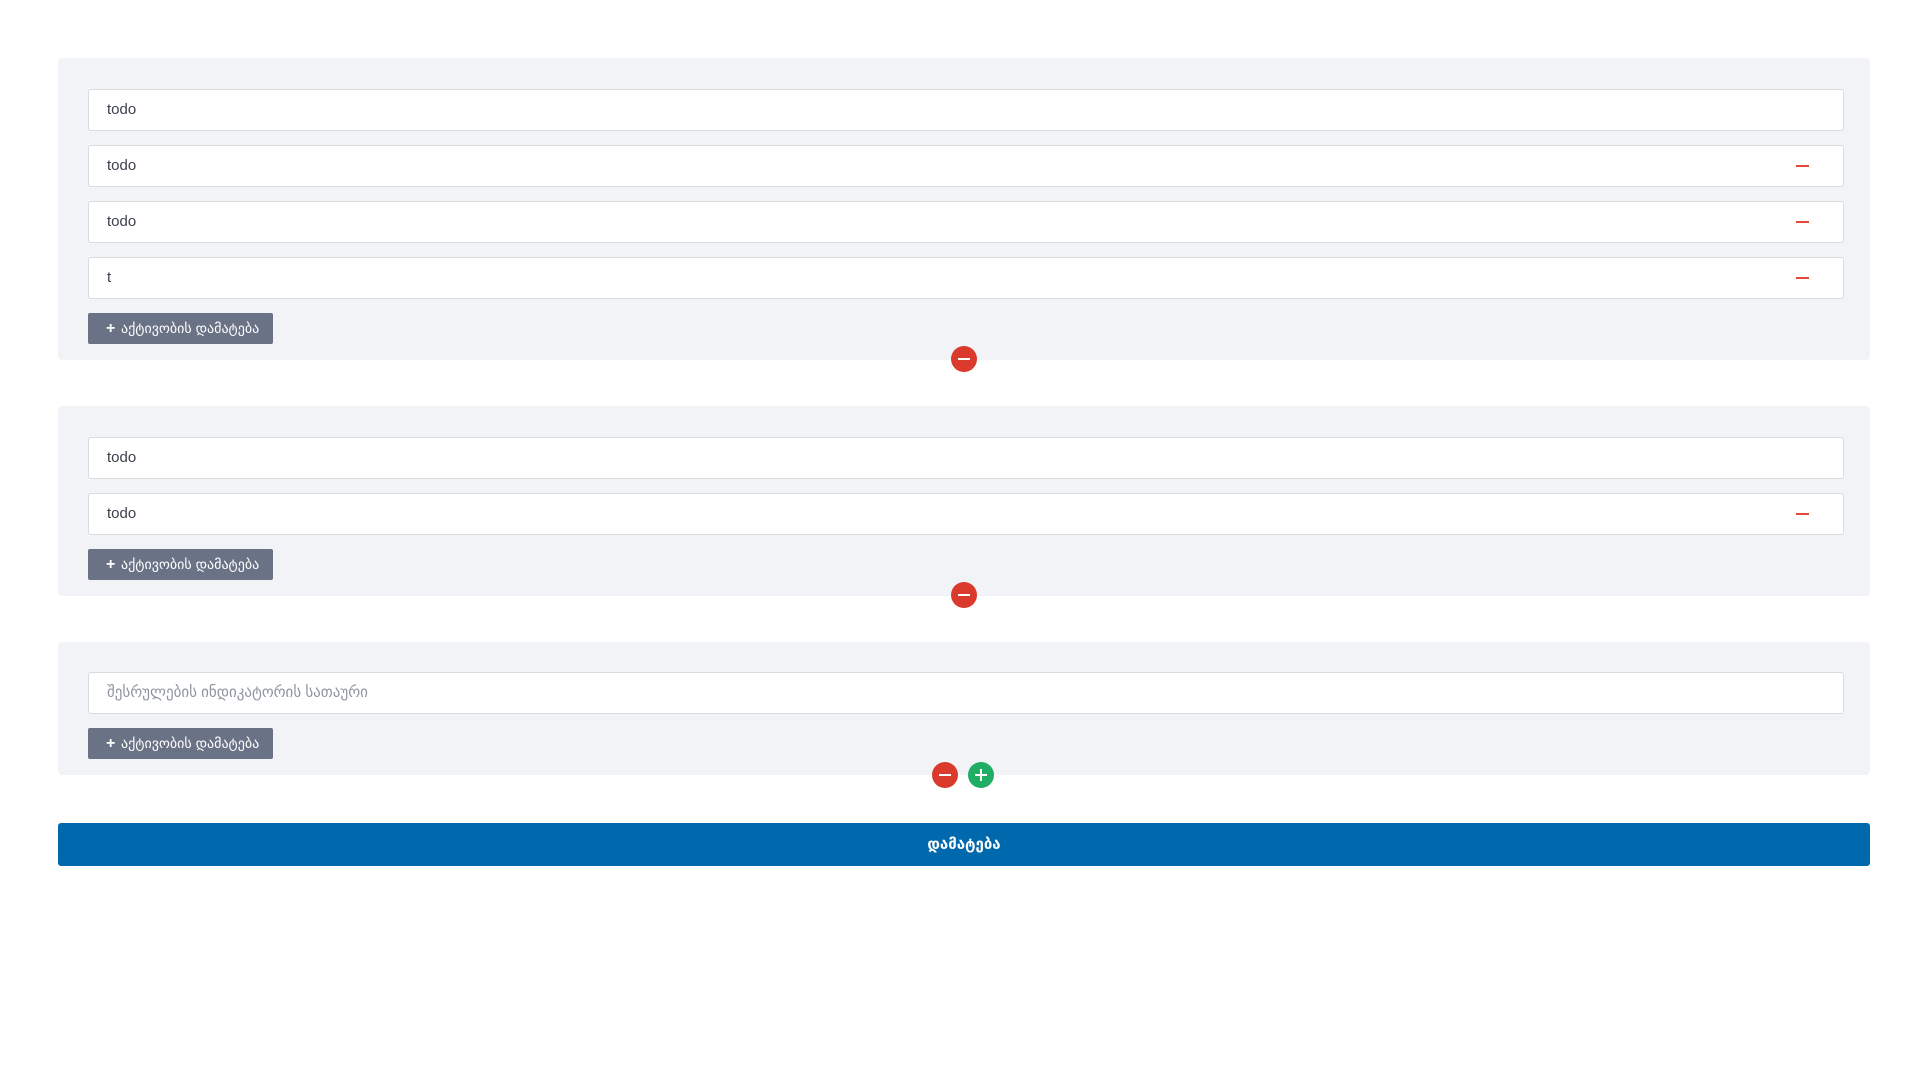  I want to click on activity-field-value: t, so click(109, 277).